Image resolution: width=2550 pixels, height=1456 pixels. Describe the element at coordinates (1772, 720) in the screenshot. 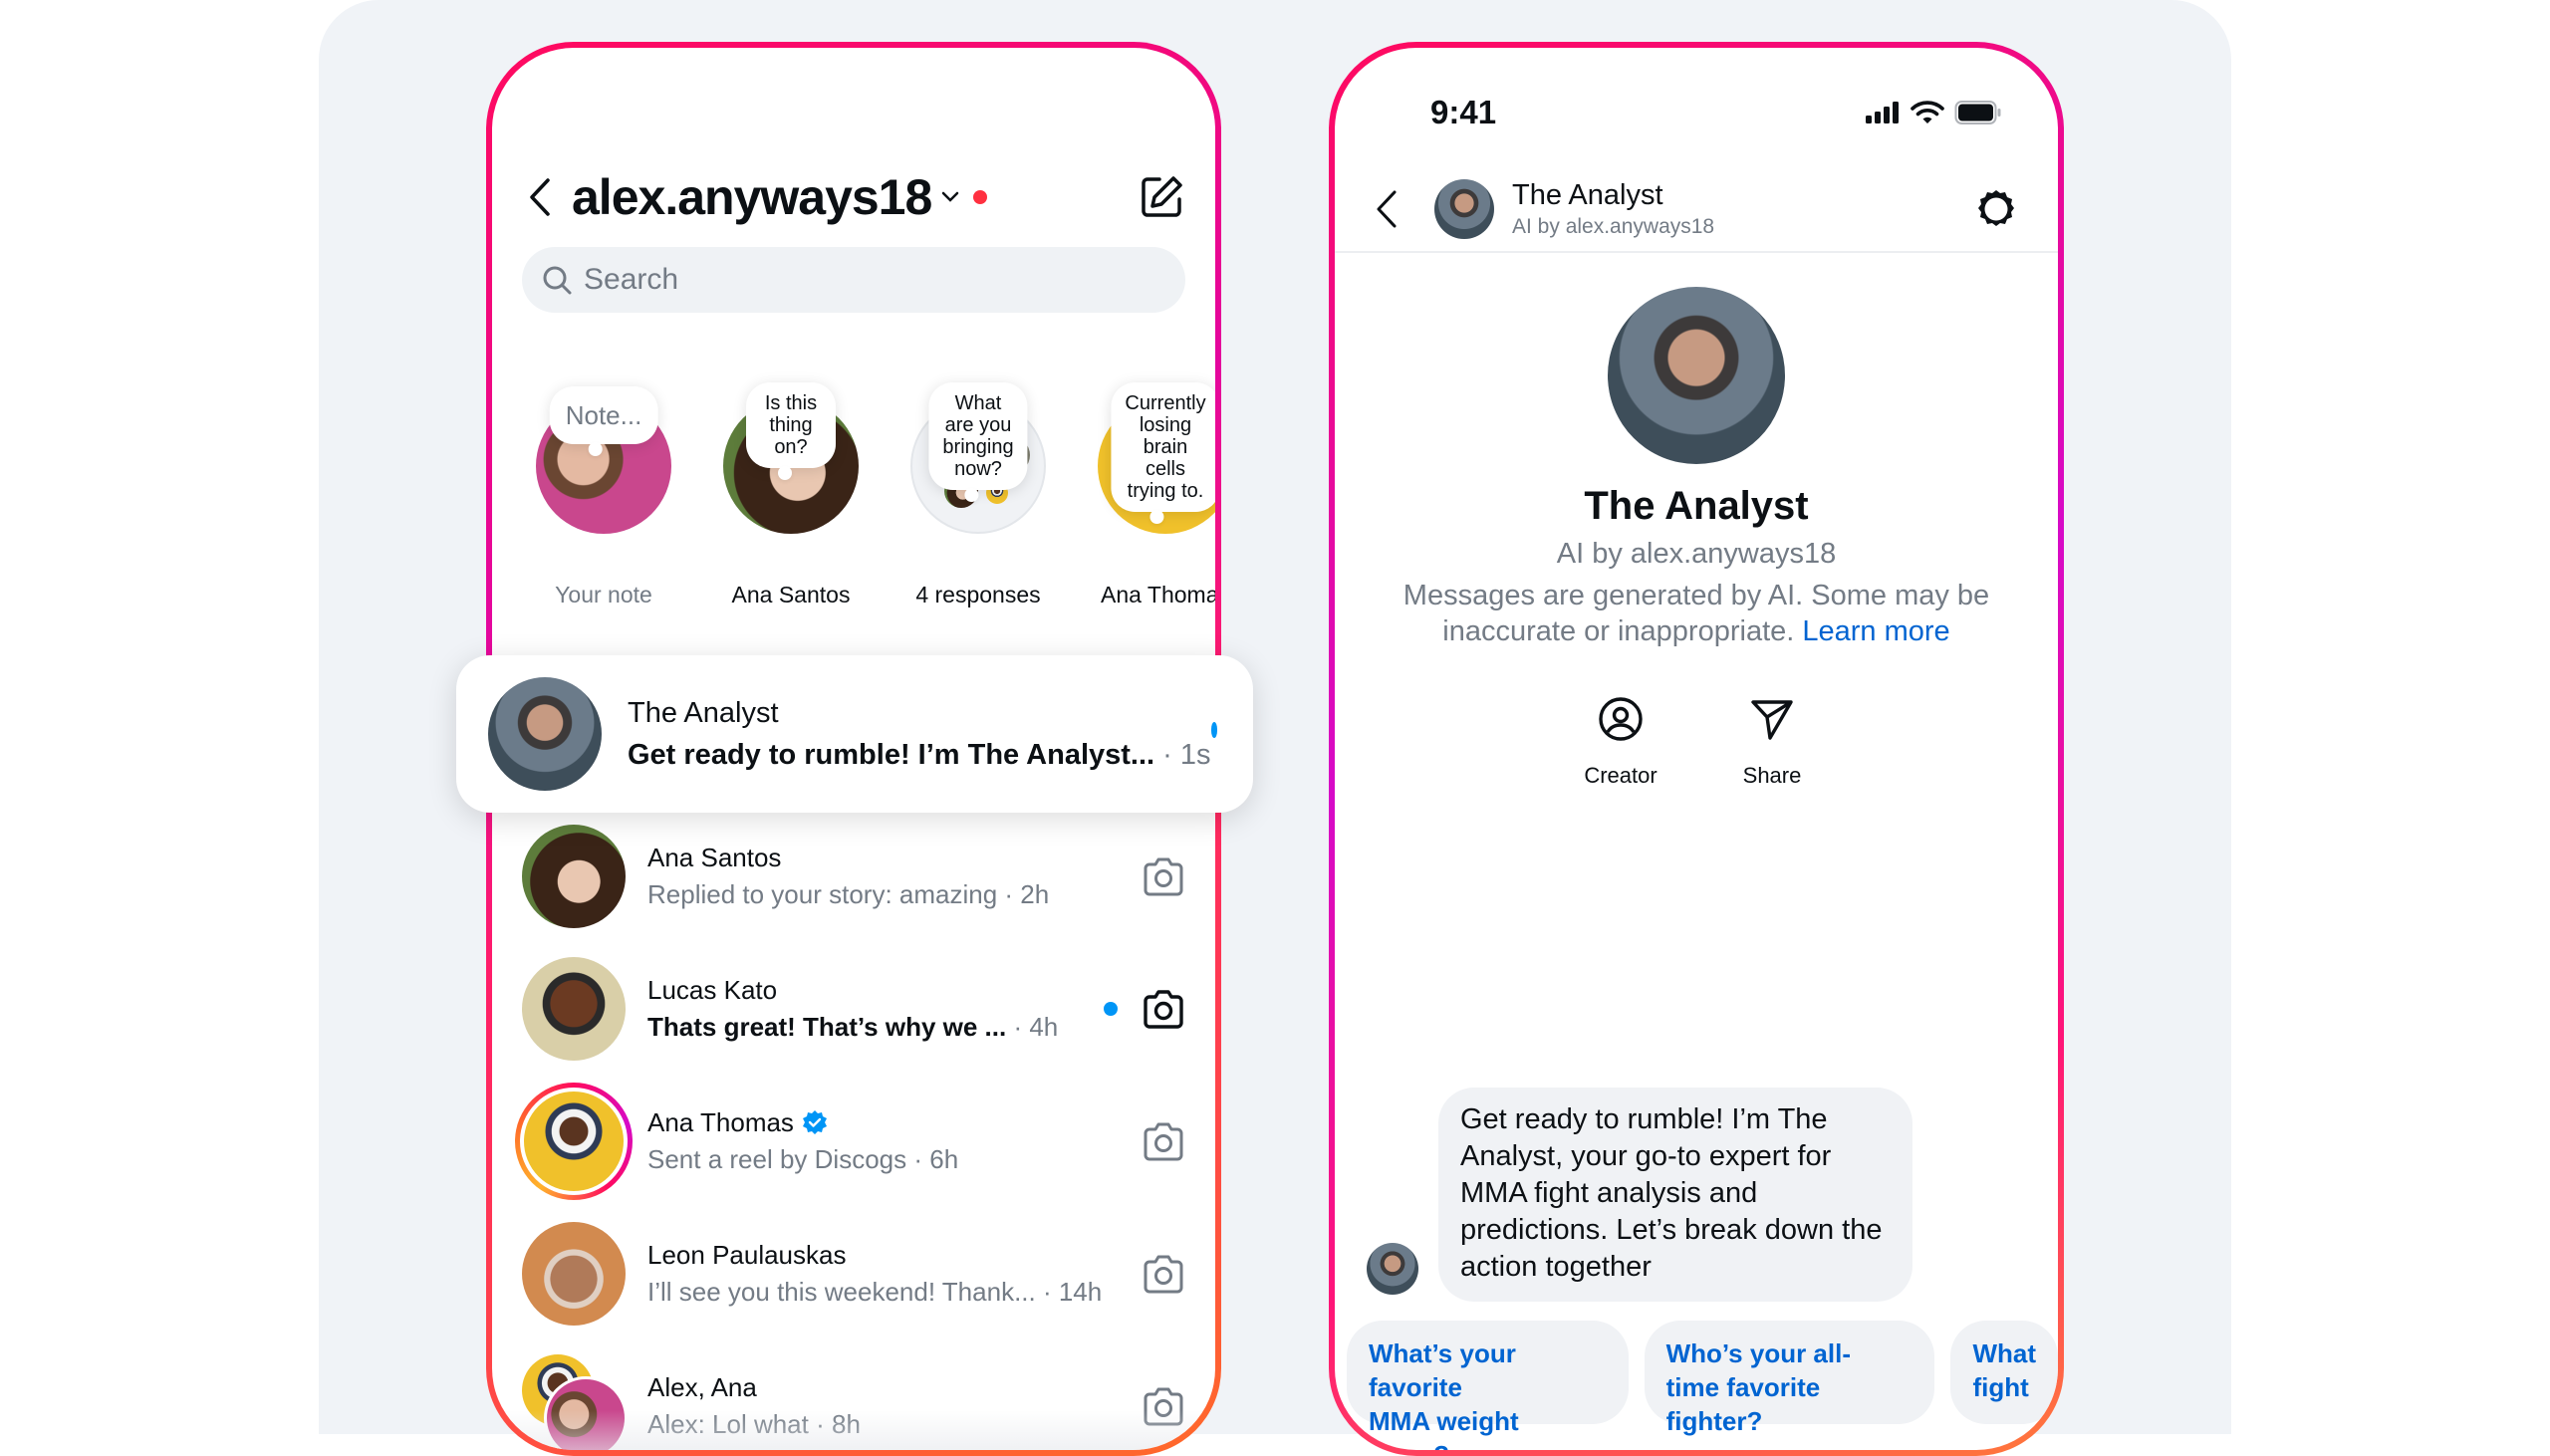

I see `send-icon` at that location.